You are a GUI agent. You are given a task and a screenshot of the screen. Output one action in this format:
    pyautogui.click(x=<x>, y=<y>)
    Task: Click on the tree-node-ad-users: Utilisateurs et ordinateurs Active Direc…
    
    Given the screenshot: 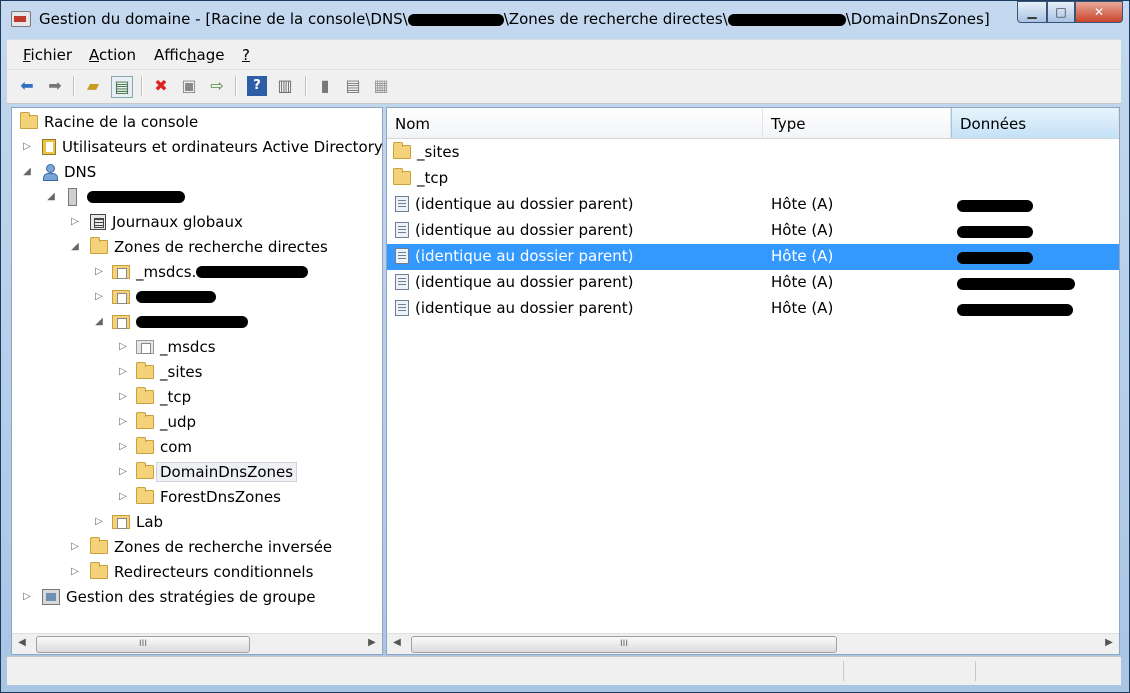 What is the action you would take?
    pyautogui.click(x=212, y=147)
    